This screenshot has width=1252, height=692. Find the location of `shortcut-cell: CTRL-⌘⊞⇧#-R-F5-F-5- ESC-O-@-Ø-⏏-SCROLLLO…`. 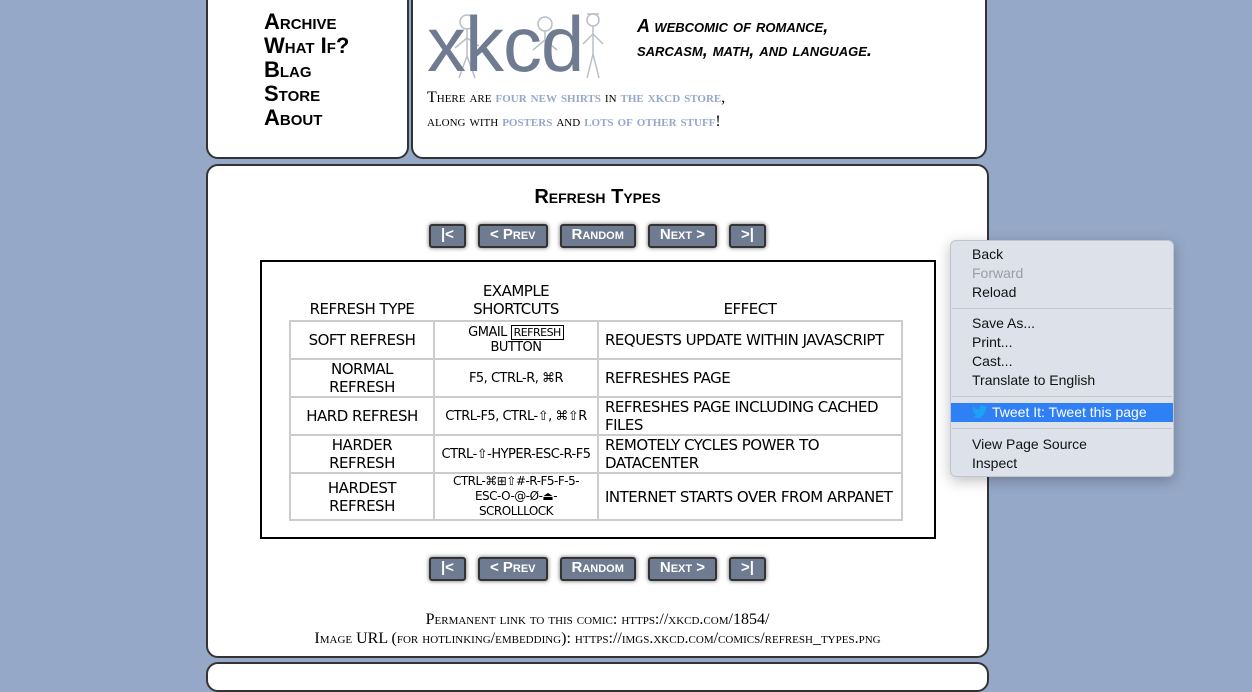

shortcut-cell: CTRL-⌘⊞⇧#-R-F5-F-5- ESC-O-@-Ø-⏏-SCROLLLO… is located at coordinates (516, 496).